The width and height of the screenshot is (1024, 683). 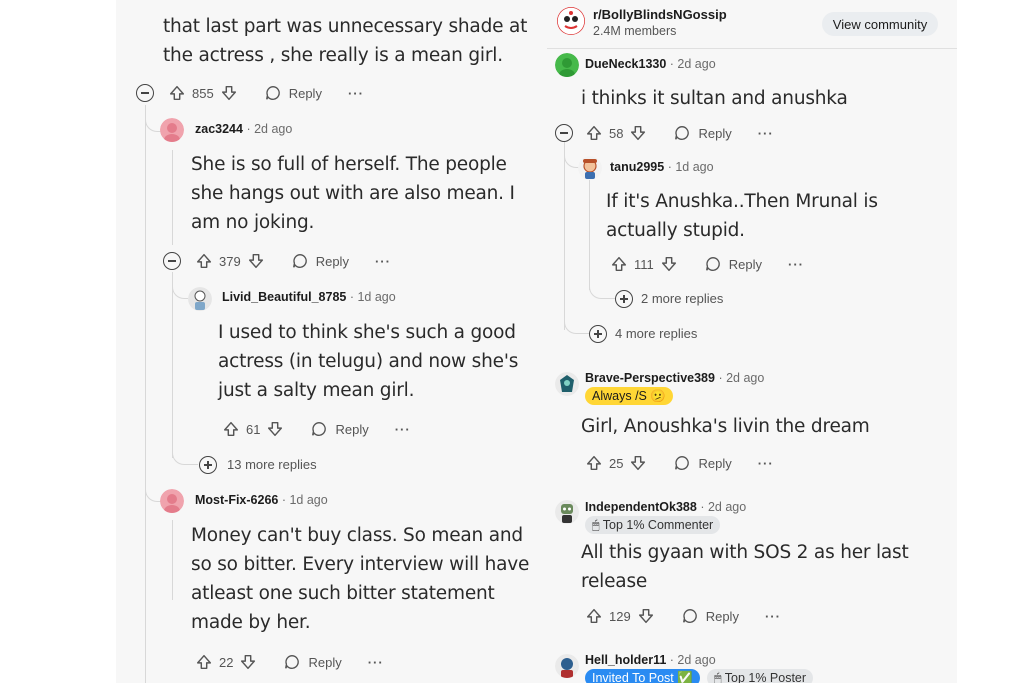 What do you see at coordinates (203, 93) in the screenshot?
I see `vote-score: 855` at bounding box center [203, 93].